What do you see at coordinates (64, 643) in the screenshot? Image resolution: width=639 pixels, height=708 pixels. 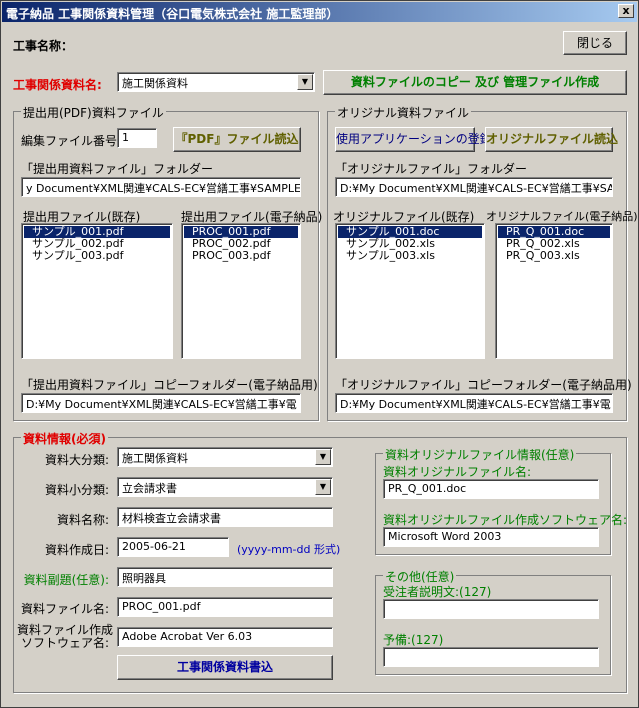 I see `software-label-line2: ソフトウェア名:` at bounding box center [64, 643].